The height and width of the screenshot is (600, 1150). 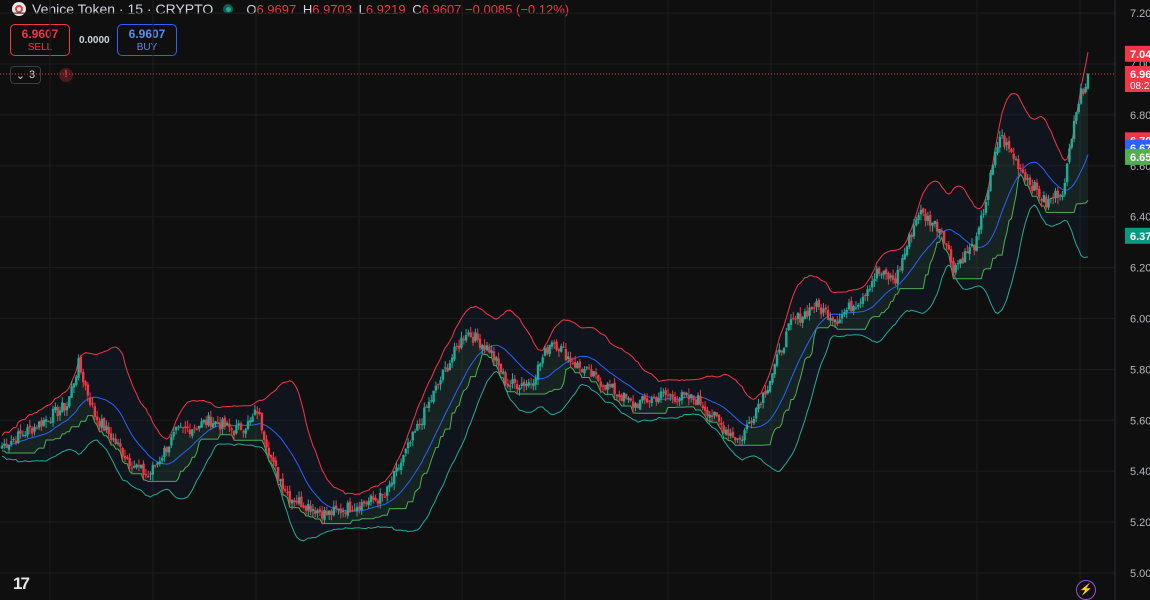 I want to click on lightning-icon: ⚡, so click(x=1086, y=590).